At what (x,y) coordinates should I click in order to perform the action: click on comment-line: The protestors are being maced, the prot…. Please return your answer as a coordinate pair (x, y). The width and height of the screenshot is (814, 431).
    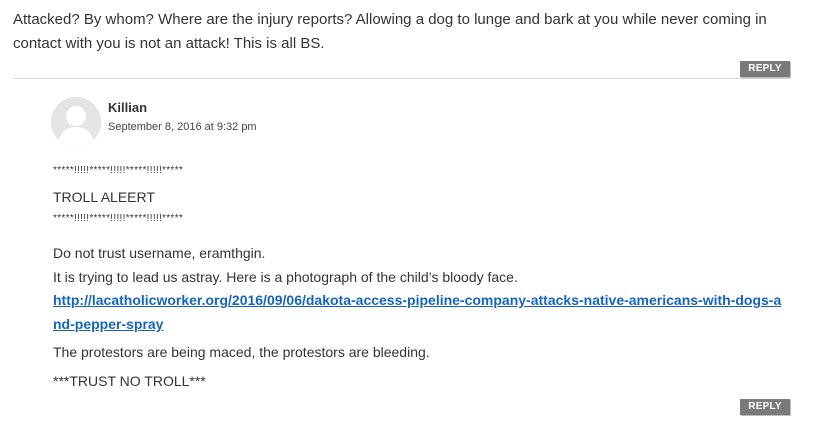
    Looking at the image, I should click on (241, 352).